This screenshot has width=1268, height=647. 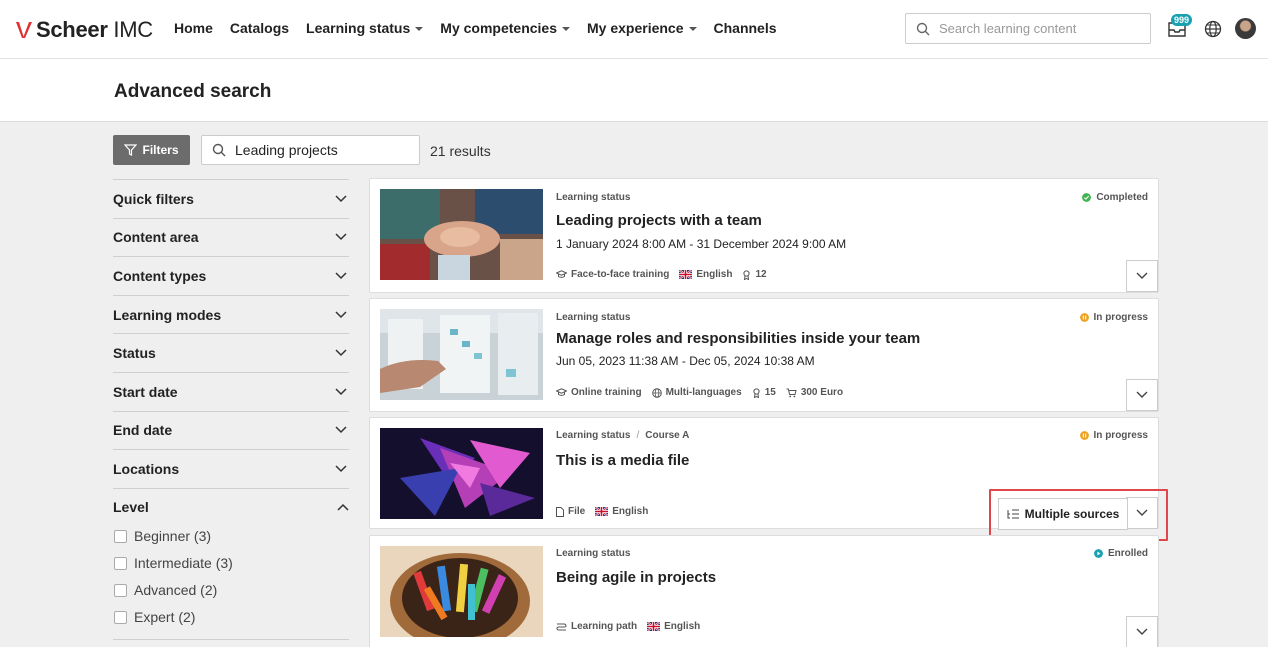 What do you see at coordinates (1063, 514) in the screenshot?
I see `multiple-sources-button: Multiple sources` at bounding box center [1063, 514].